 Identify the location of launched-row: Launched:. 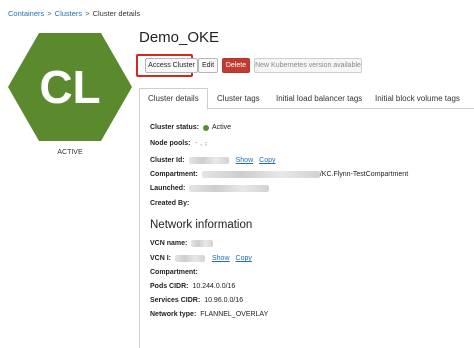
(211, 188).